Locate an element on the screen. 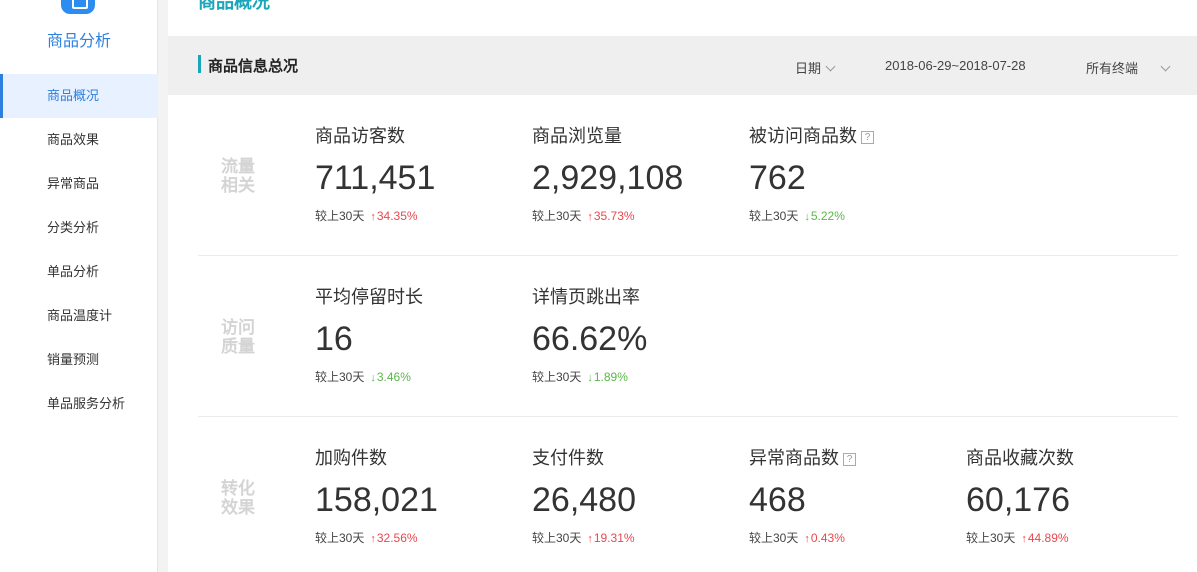 This screenshot has height=572, width=1197. terminal-label: 所有终端 is located at coordinates (1112, 68).